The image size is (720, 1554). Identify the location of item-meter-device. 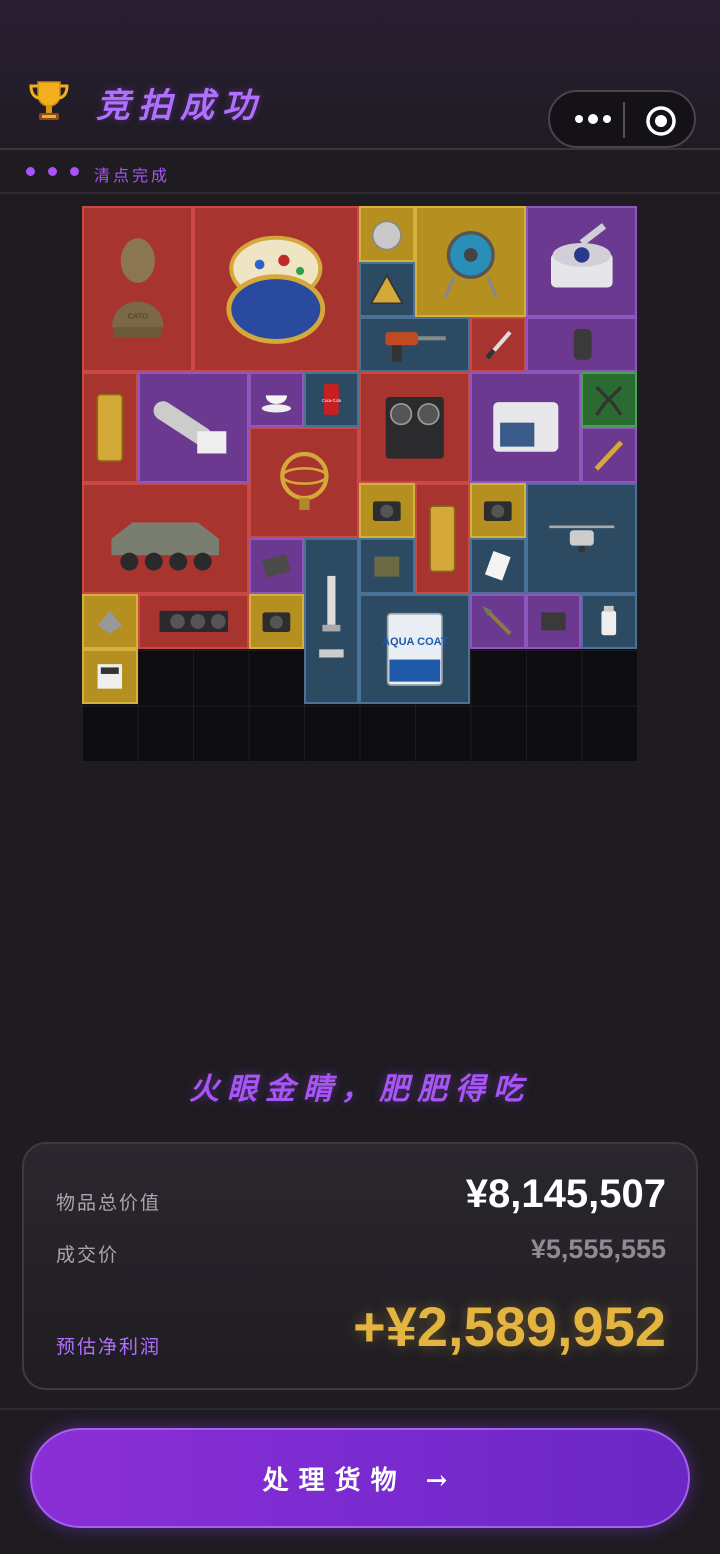
(110, 676).